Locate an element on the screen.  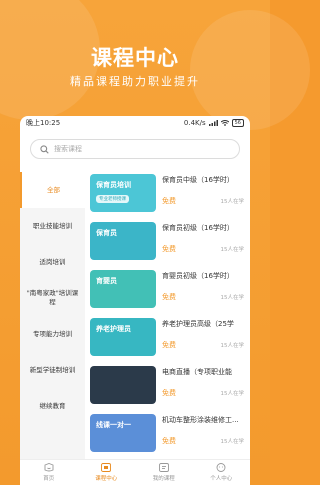
category-item: 专项能力培训 is located at coordinates (52, 334).